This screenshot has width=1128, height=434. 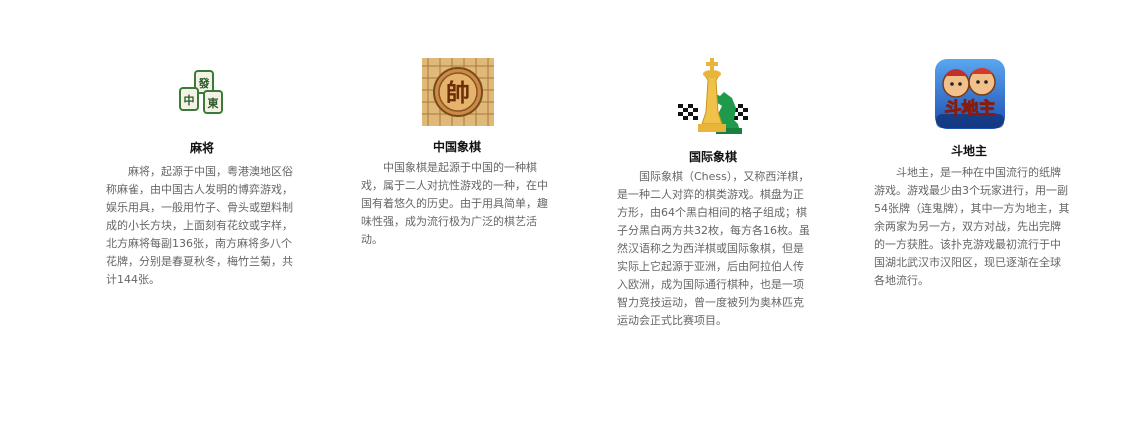 What do you see at coordinates (202, 147) in the screenshot?
I see `card-title: 麻将` at bounding box center [202, 147].